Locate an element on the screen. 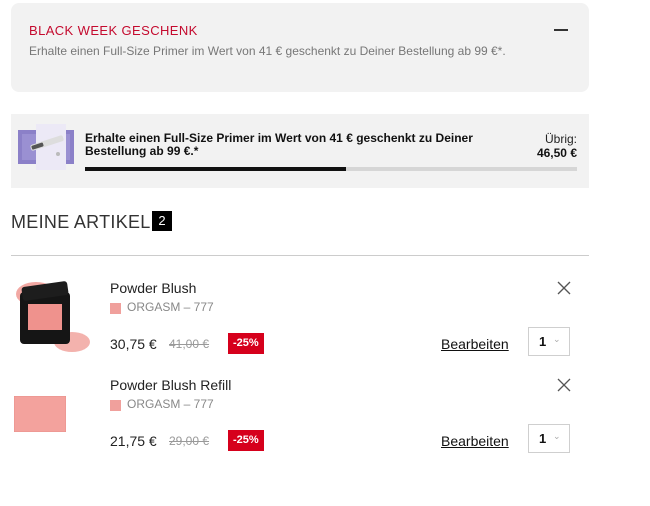 The width and height of the screenshot is (650, 506). item-old-price: 29,00 € is located at coordinates (189, 441).